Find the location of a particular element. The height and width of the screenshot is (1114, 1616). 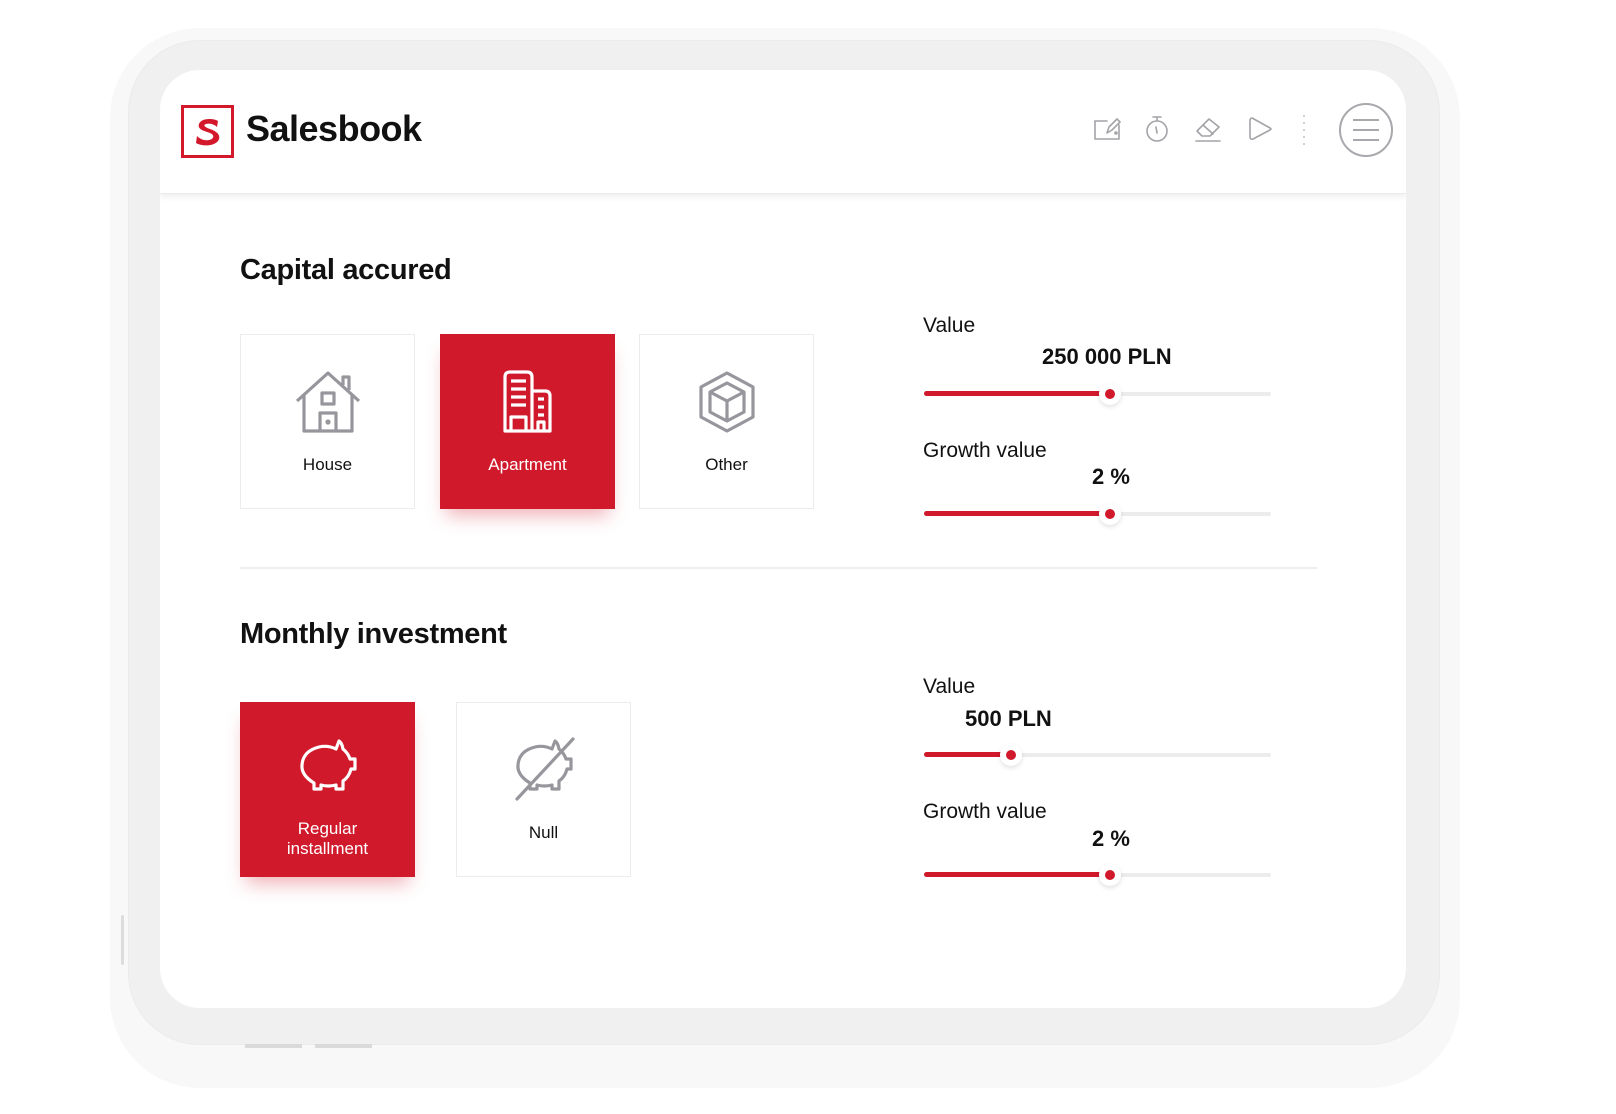

option-label: House is located at coordinates (327, 464).